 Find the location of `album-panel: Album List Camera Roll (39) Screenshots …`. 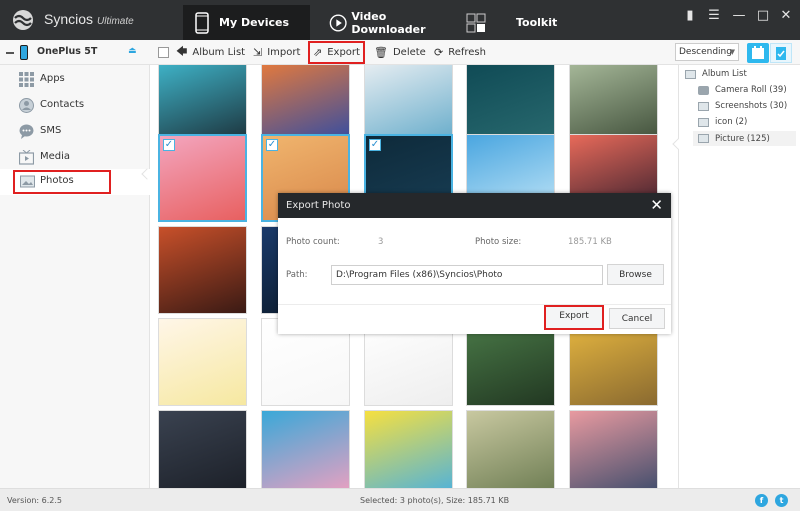

album-panel: Album List Camera Roll (39) Screenshots … is located at coordinates (739, 276).